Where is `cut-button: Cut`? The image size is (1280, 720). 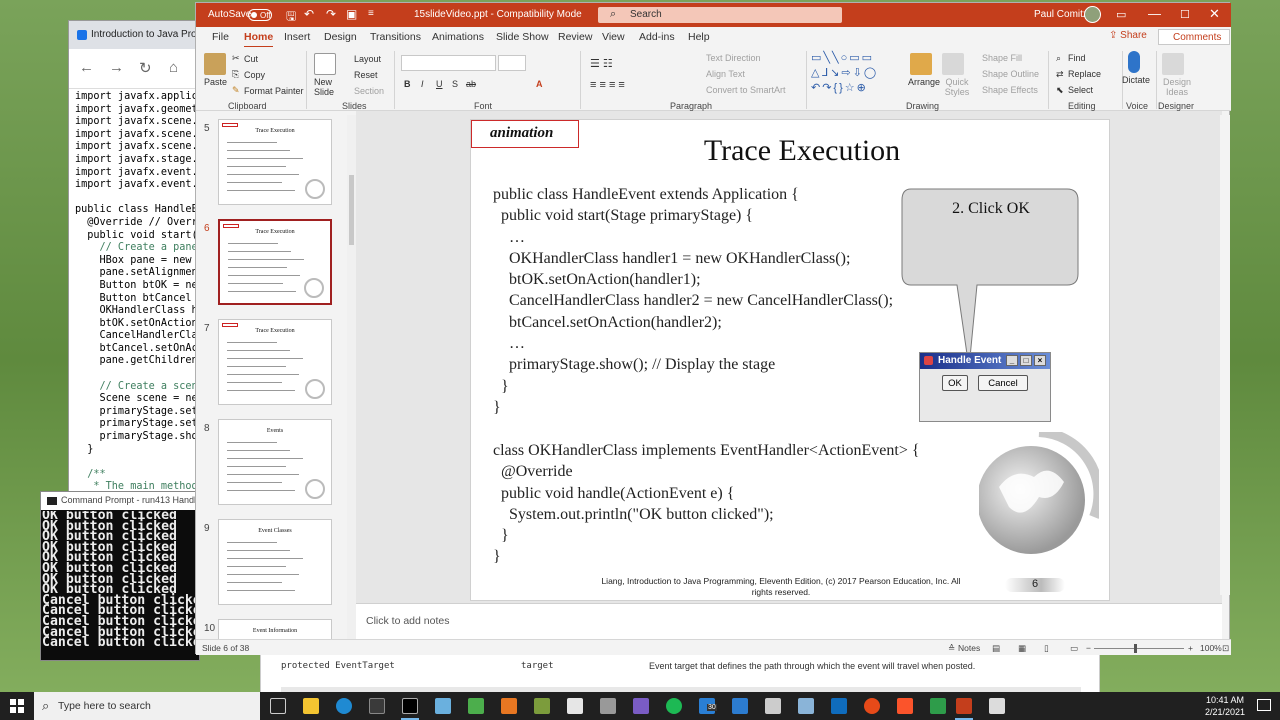 cut-button: Cut is located at coordinates (251, 59).